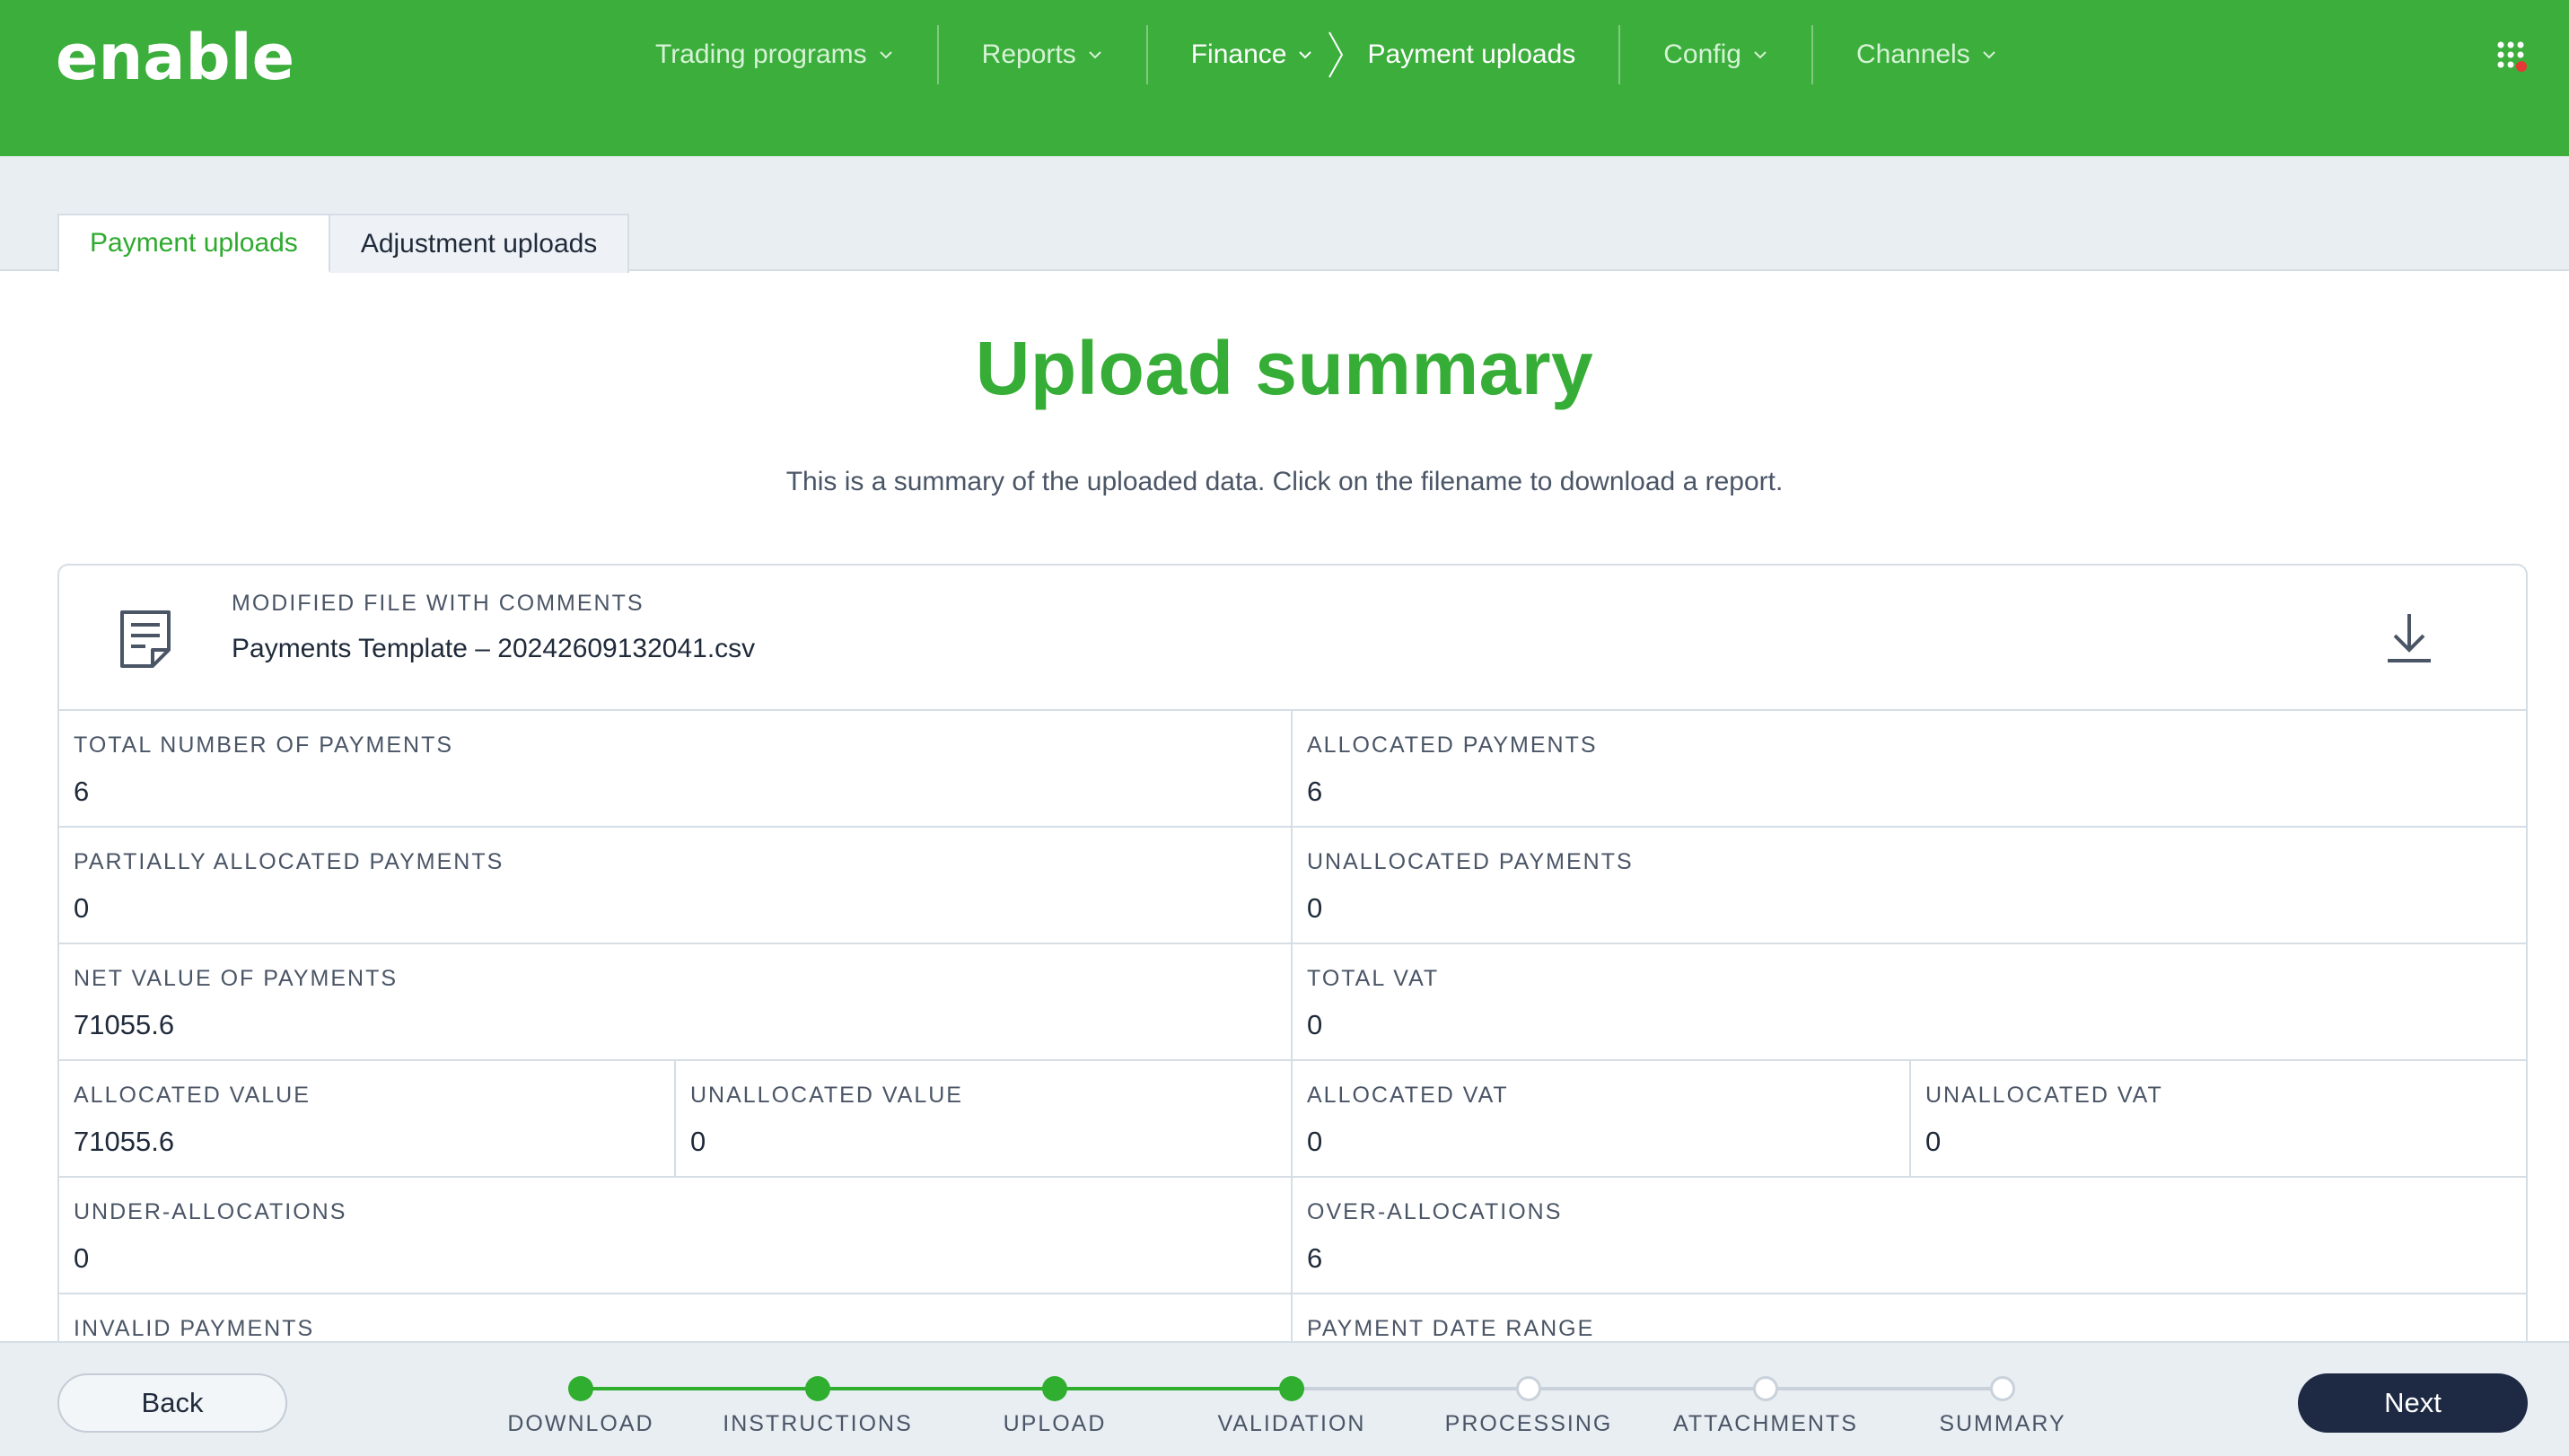  What do you see at coordinates (2218, 1119) in the screenshot?
I see `stat-unallocated-vat: UNALLOCATED VAT 0` at bounding box center [2218, 1119].